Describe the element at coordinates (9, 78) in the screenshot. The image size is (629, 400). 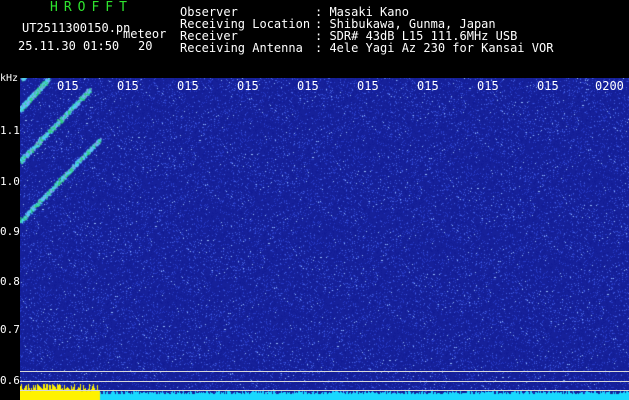
I see `axis-unit-label: kHz` at that location.